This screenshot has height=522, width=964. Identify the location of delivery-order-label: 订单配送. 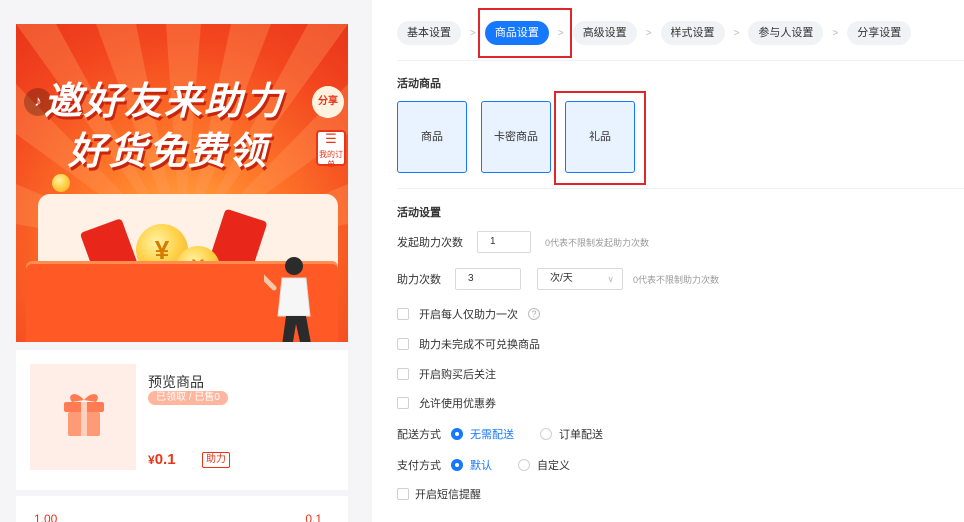
(581, 434).